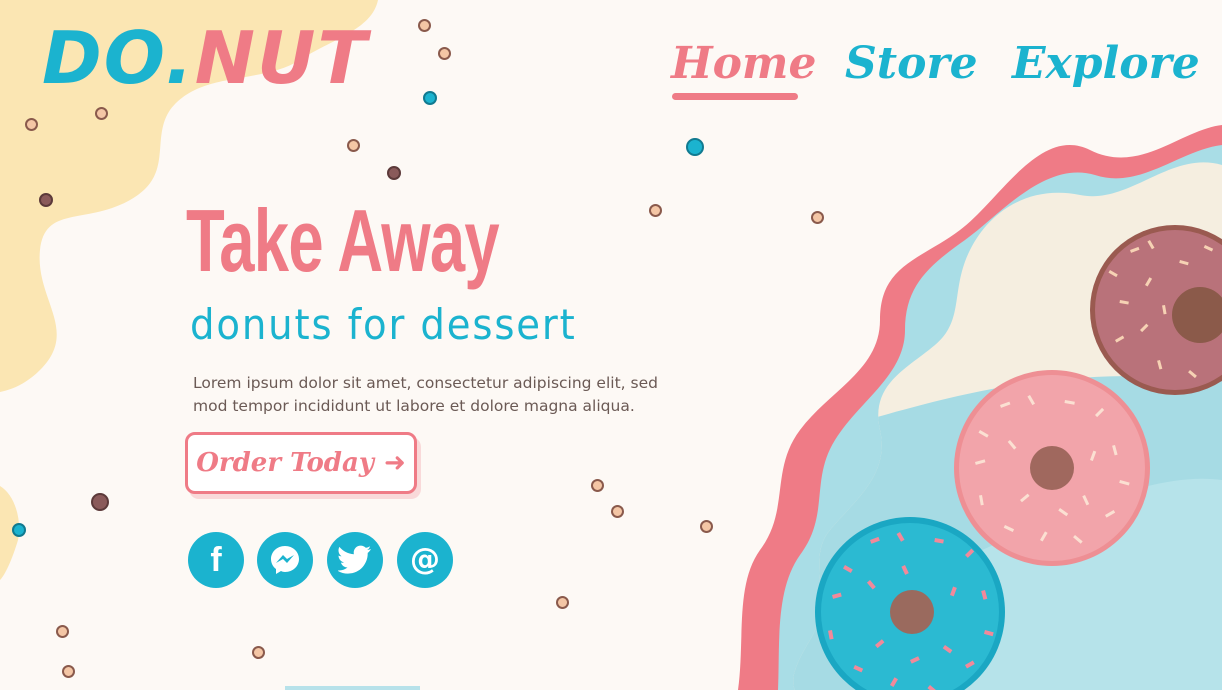 Image resolution: width=1222 pixels, height=690 pixels. What do you see at coordinates (394, 463) in the screenshot?
I see `arrow-right-icon: ➜` at bounding box center [394, 463].